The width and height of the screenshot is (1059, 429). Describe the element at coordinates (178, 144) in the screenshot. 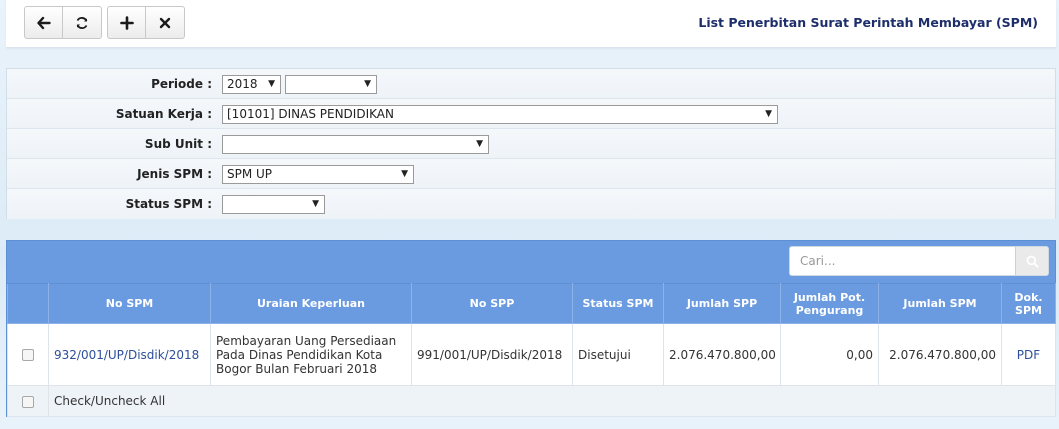

I see `sub-unit-label: Sub Unit :` at that location.